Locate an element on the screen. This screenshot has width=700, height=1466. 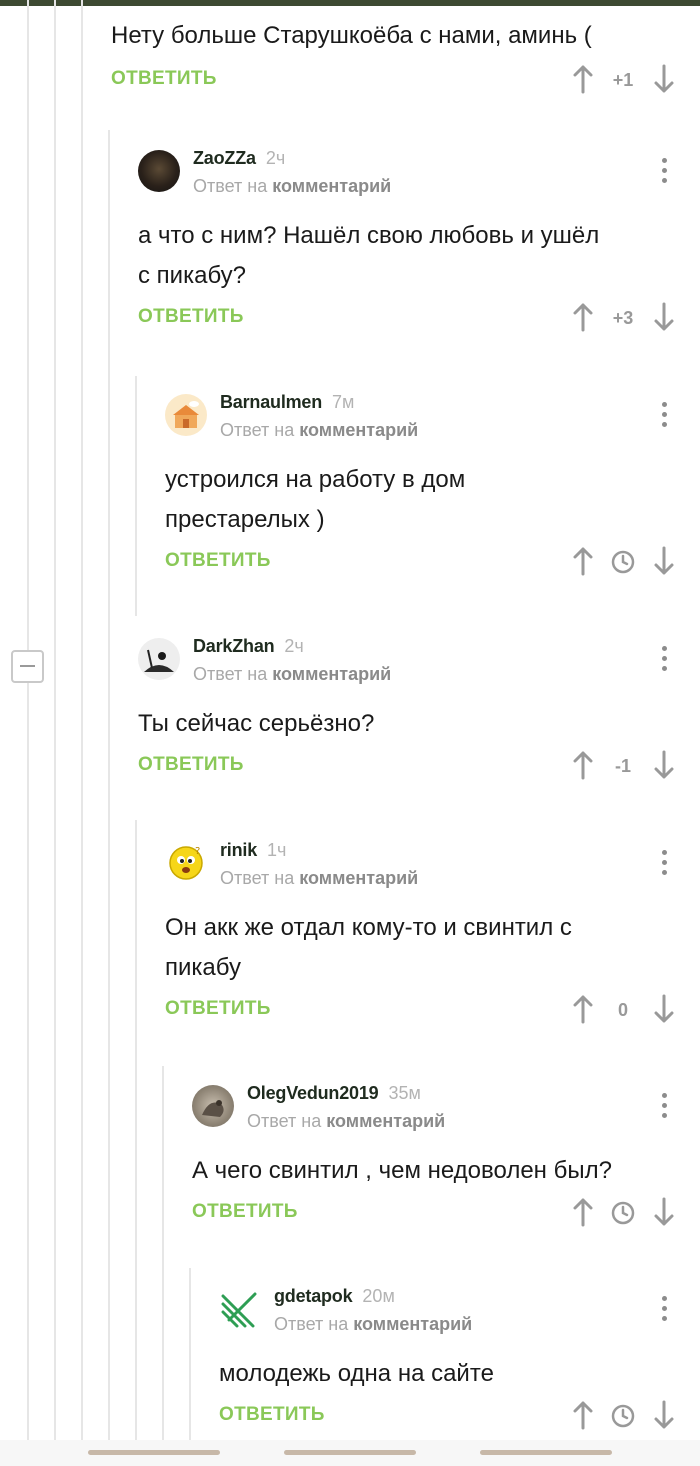
rating-value: +3 is located at coordinates (623, 318).